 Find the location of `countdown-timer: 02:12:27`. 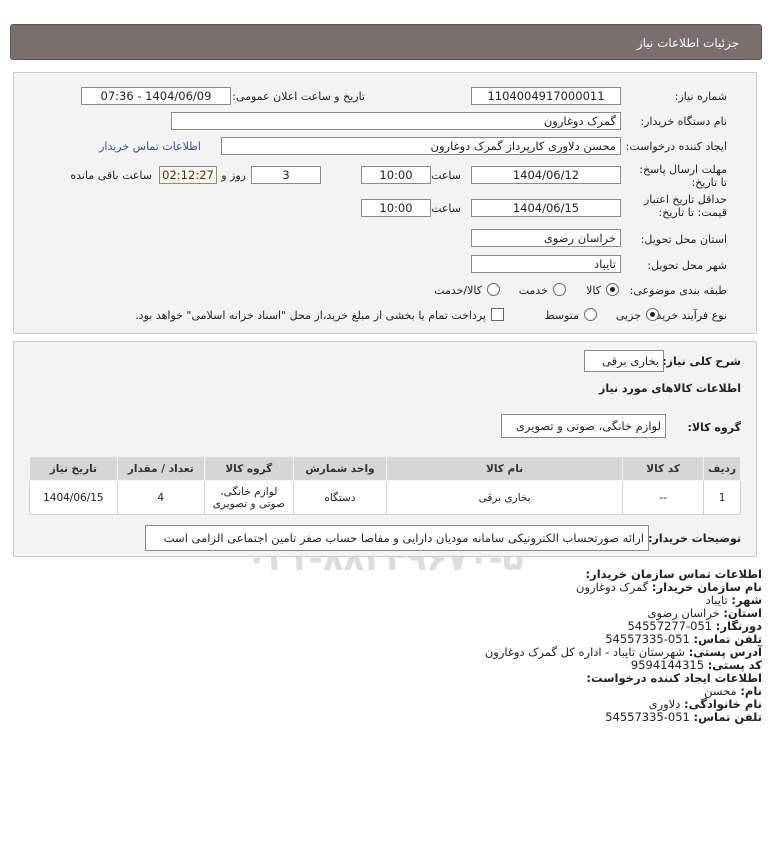

countdown-timer: 02:12:27 is located at coordinates (188, 175).